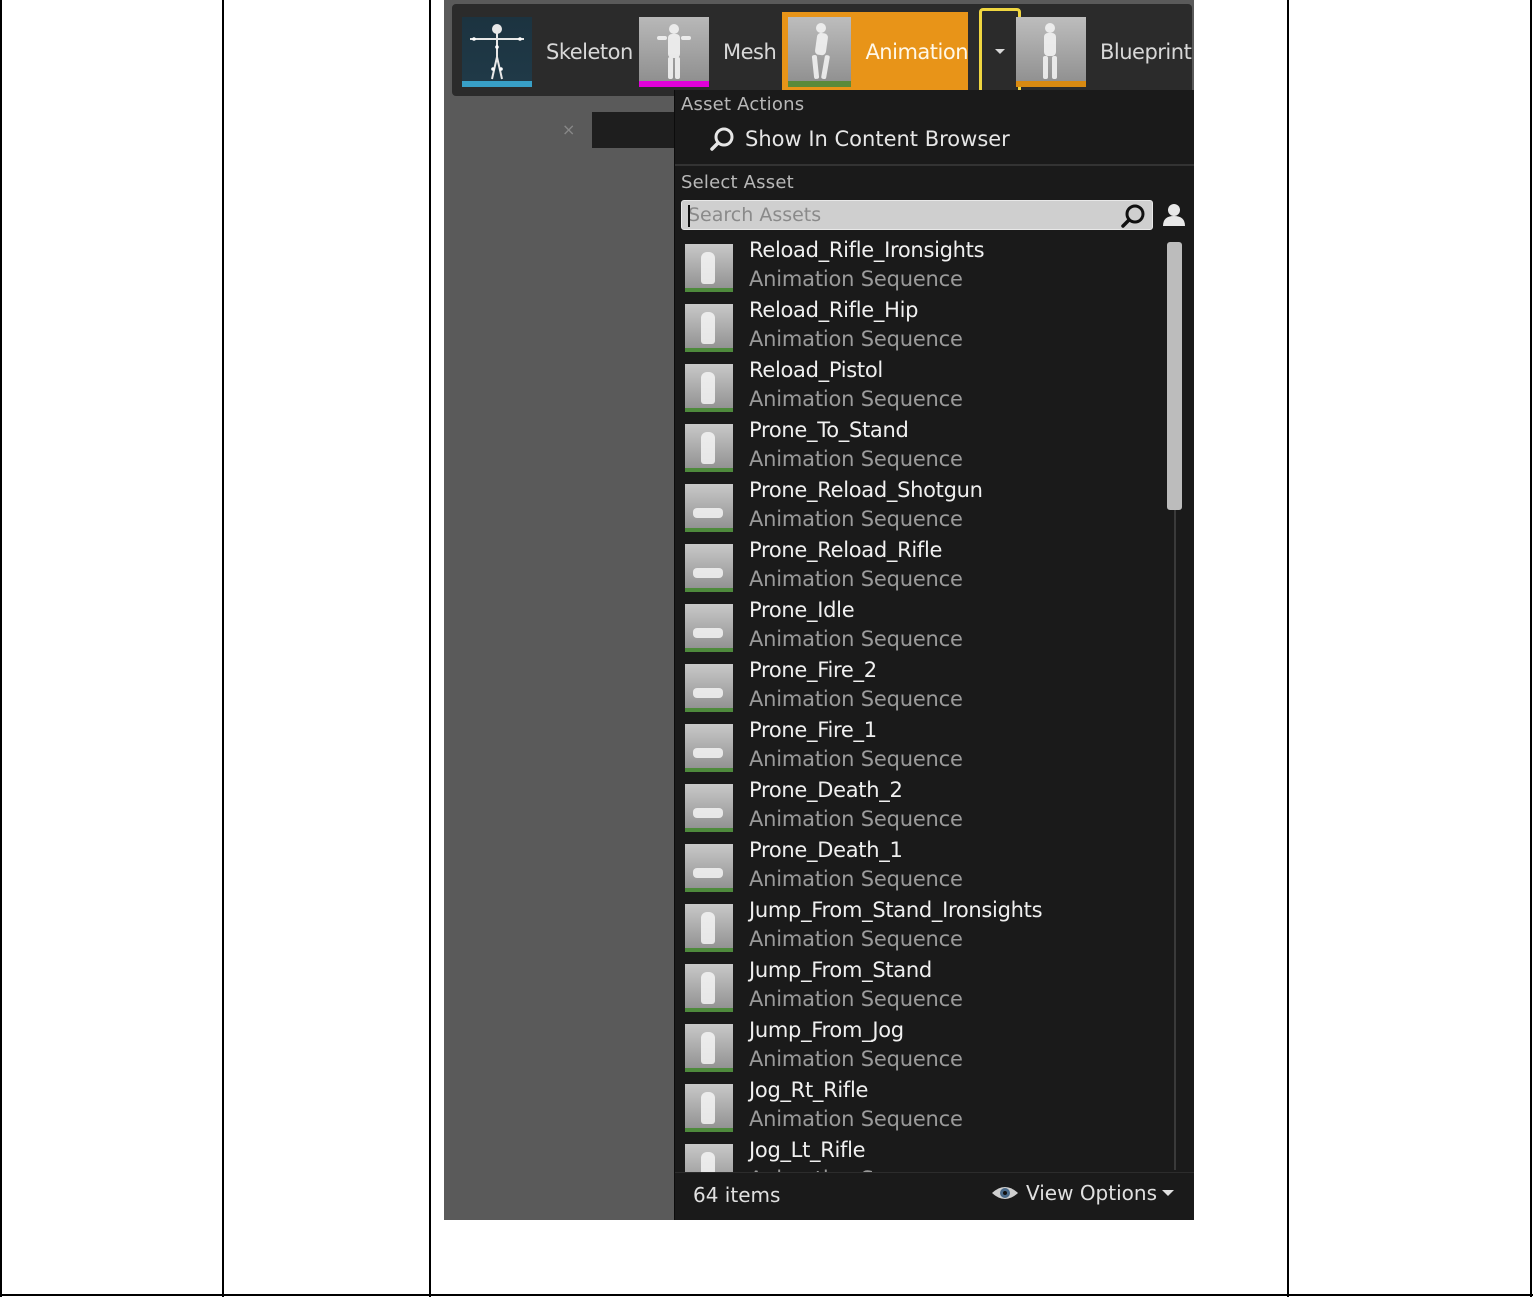 The image size is (1533, 1297). I want to click on chevron-down-icon, so click(1168, 1193).